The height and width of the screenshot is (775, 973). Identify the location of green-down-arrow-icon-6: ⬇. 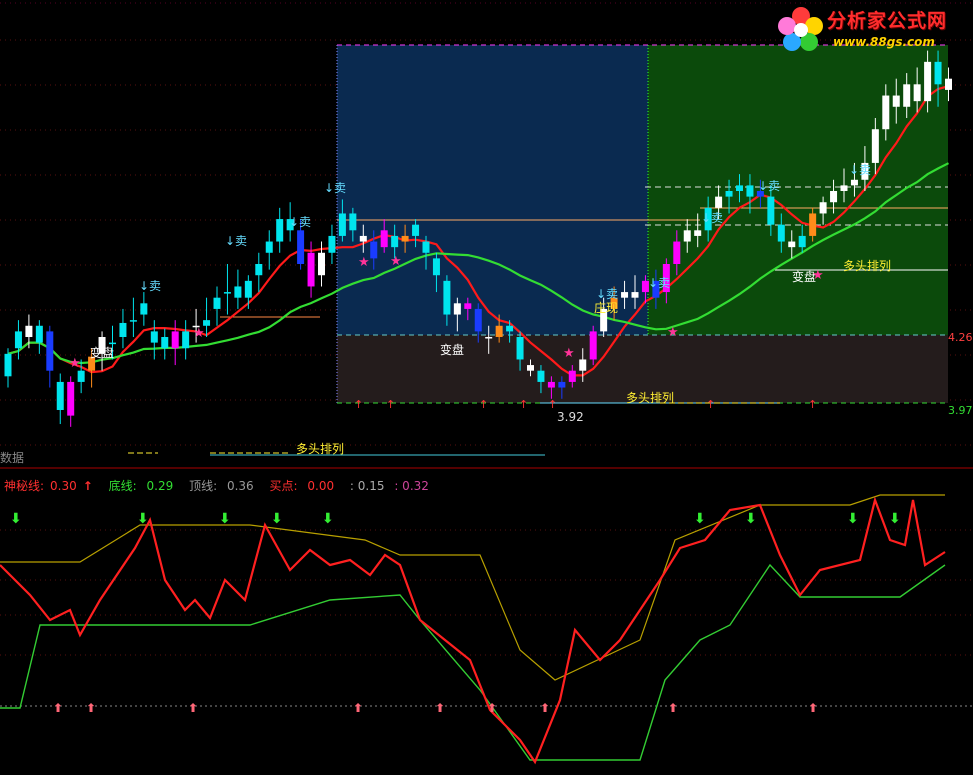
(751, 519).